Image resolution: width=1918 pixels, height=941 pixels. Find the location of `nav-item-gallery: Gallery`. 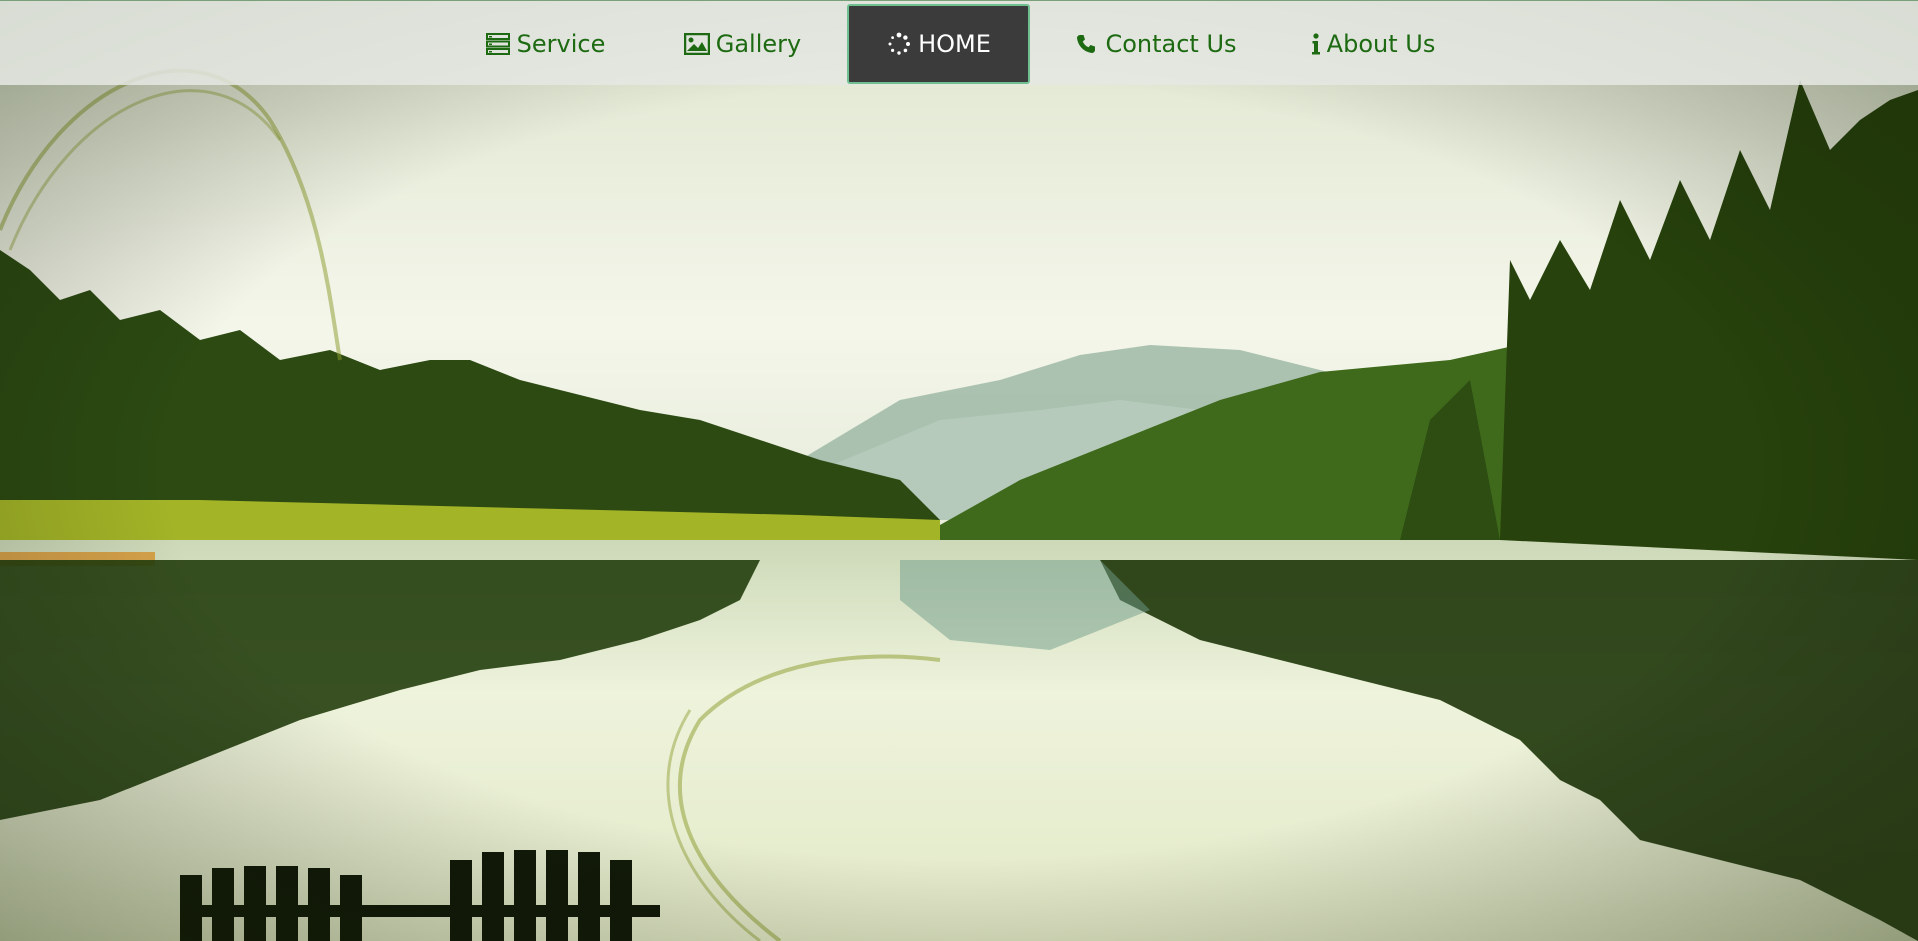

nav-item-gallery: Gallery is located at coordinates (742, 44).